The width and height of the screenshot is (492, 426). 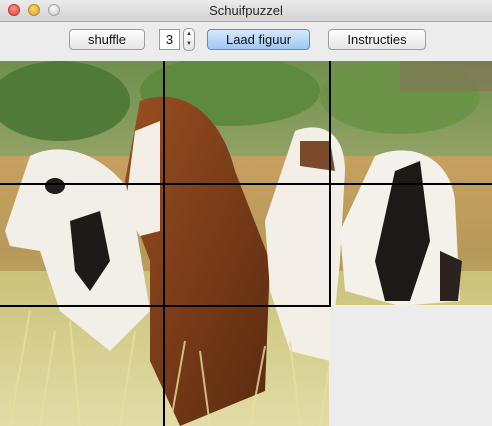 I want to click on load-image-button: Laad figuur, so click(x=258, y=39).